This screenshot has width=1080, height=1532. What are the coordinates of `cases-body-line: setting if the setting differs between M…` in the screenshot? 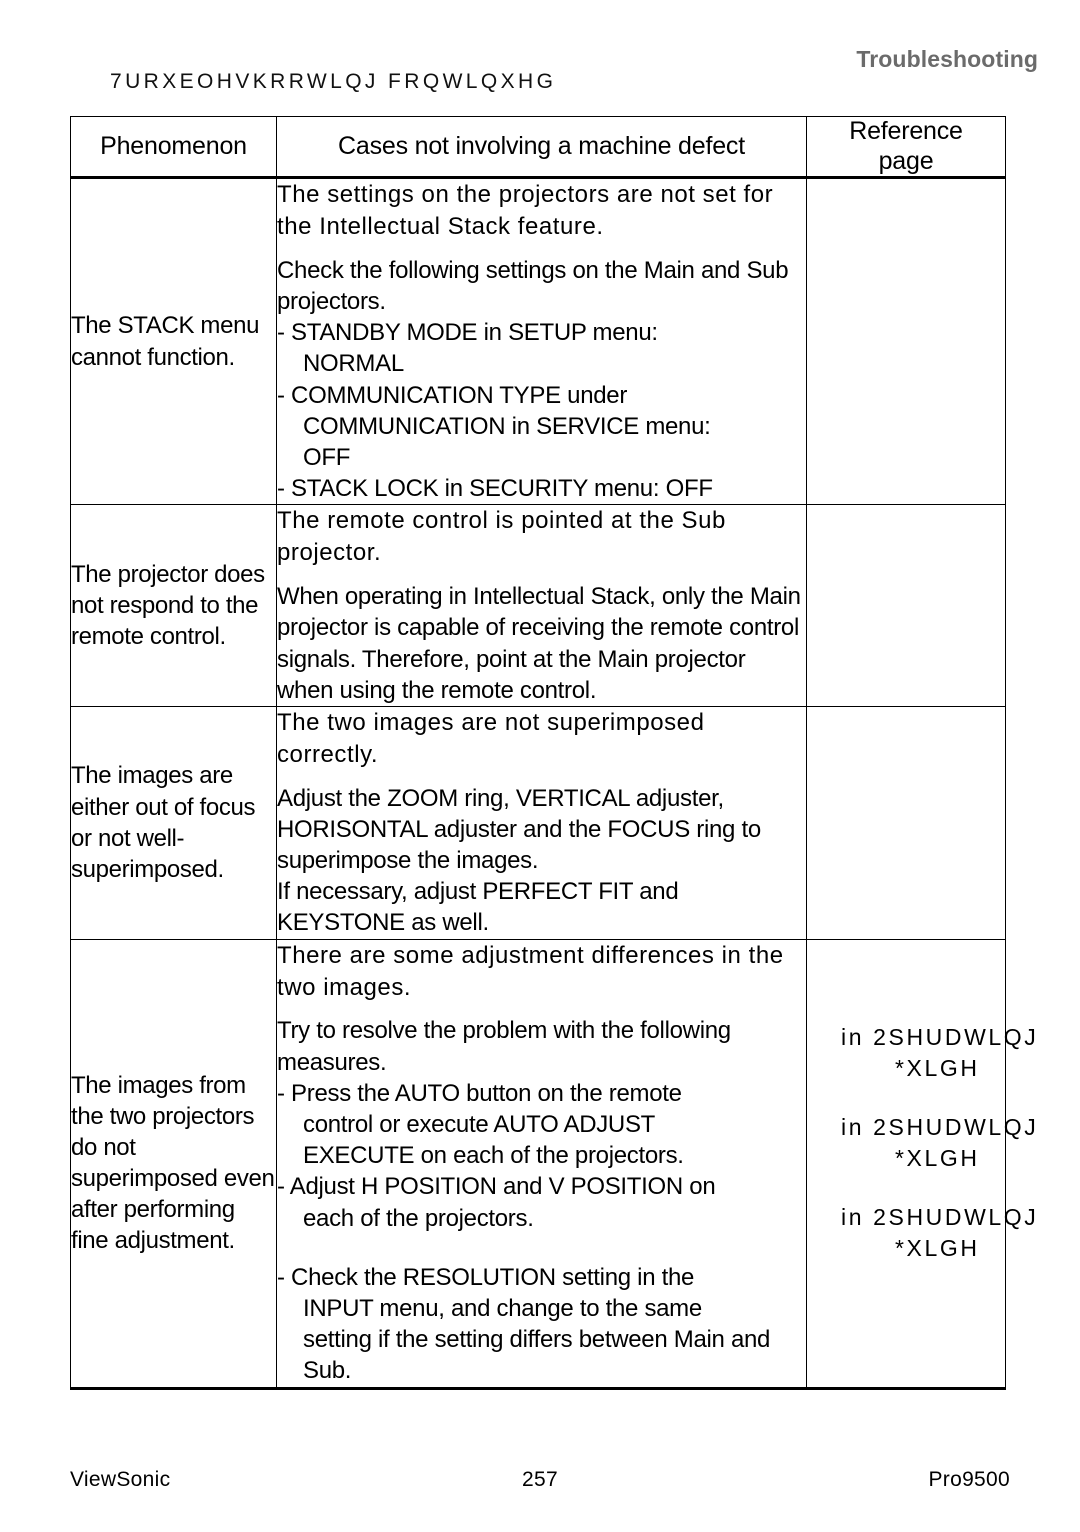 It's located at (537, 1355).